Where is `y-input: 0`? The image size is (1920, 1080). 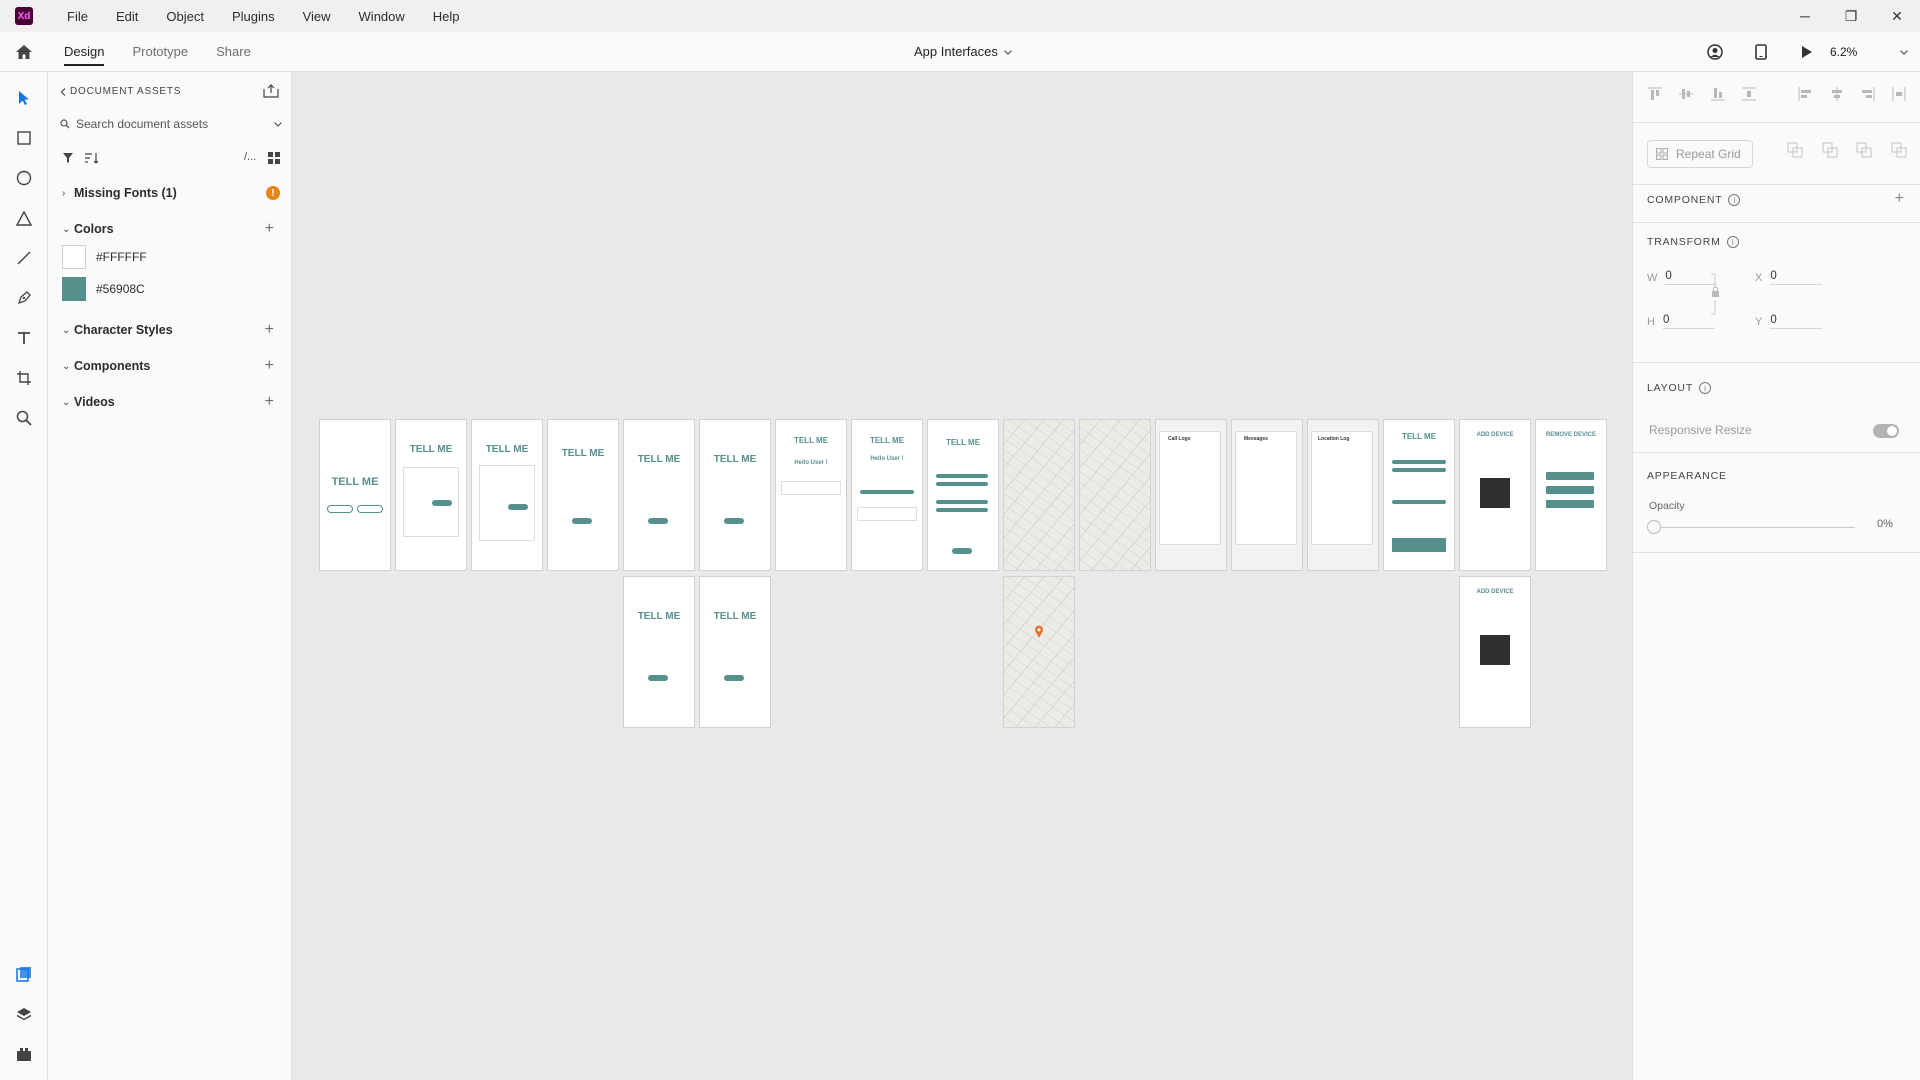 y-input: 0 is located at coordinates (1796, 321).